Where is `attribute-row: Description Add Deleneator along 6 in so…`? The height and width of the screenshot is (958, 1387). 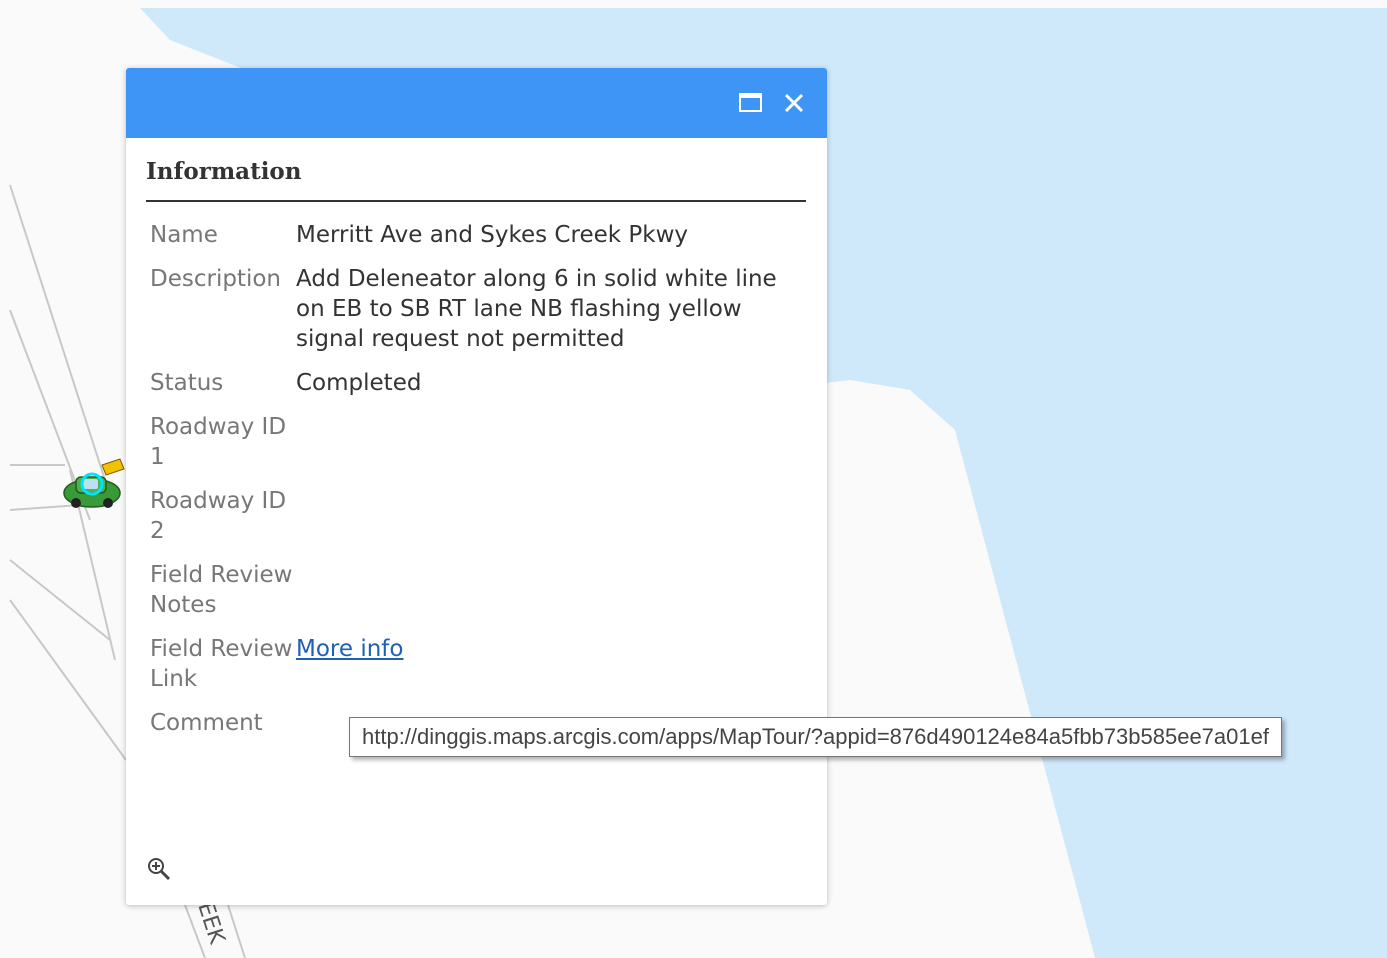
attribute-row: Description Add Deleneator along 6 in so… is located at coordinates (475, 316).